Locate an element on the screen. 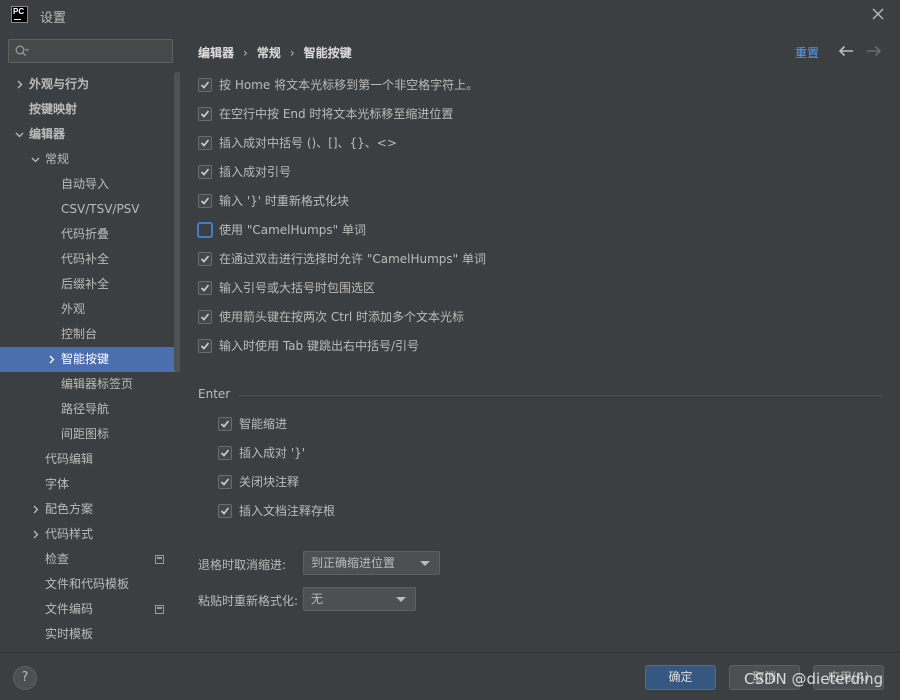 The width and height of the screenshot is (900, 700). option-label: 智能缩进 is located at coordinates (263, 424).